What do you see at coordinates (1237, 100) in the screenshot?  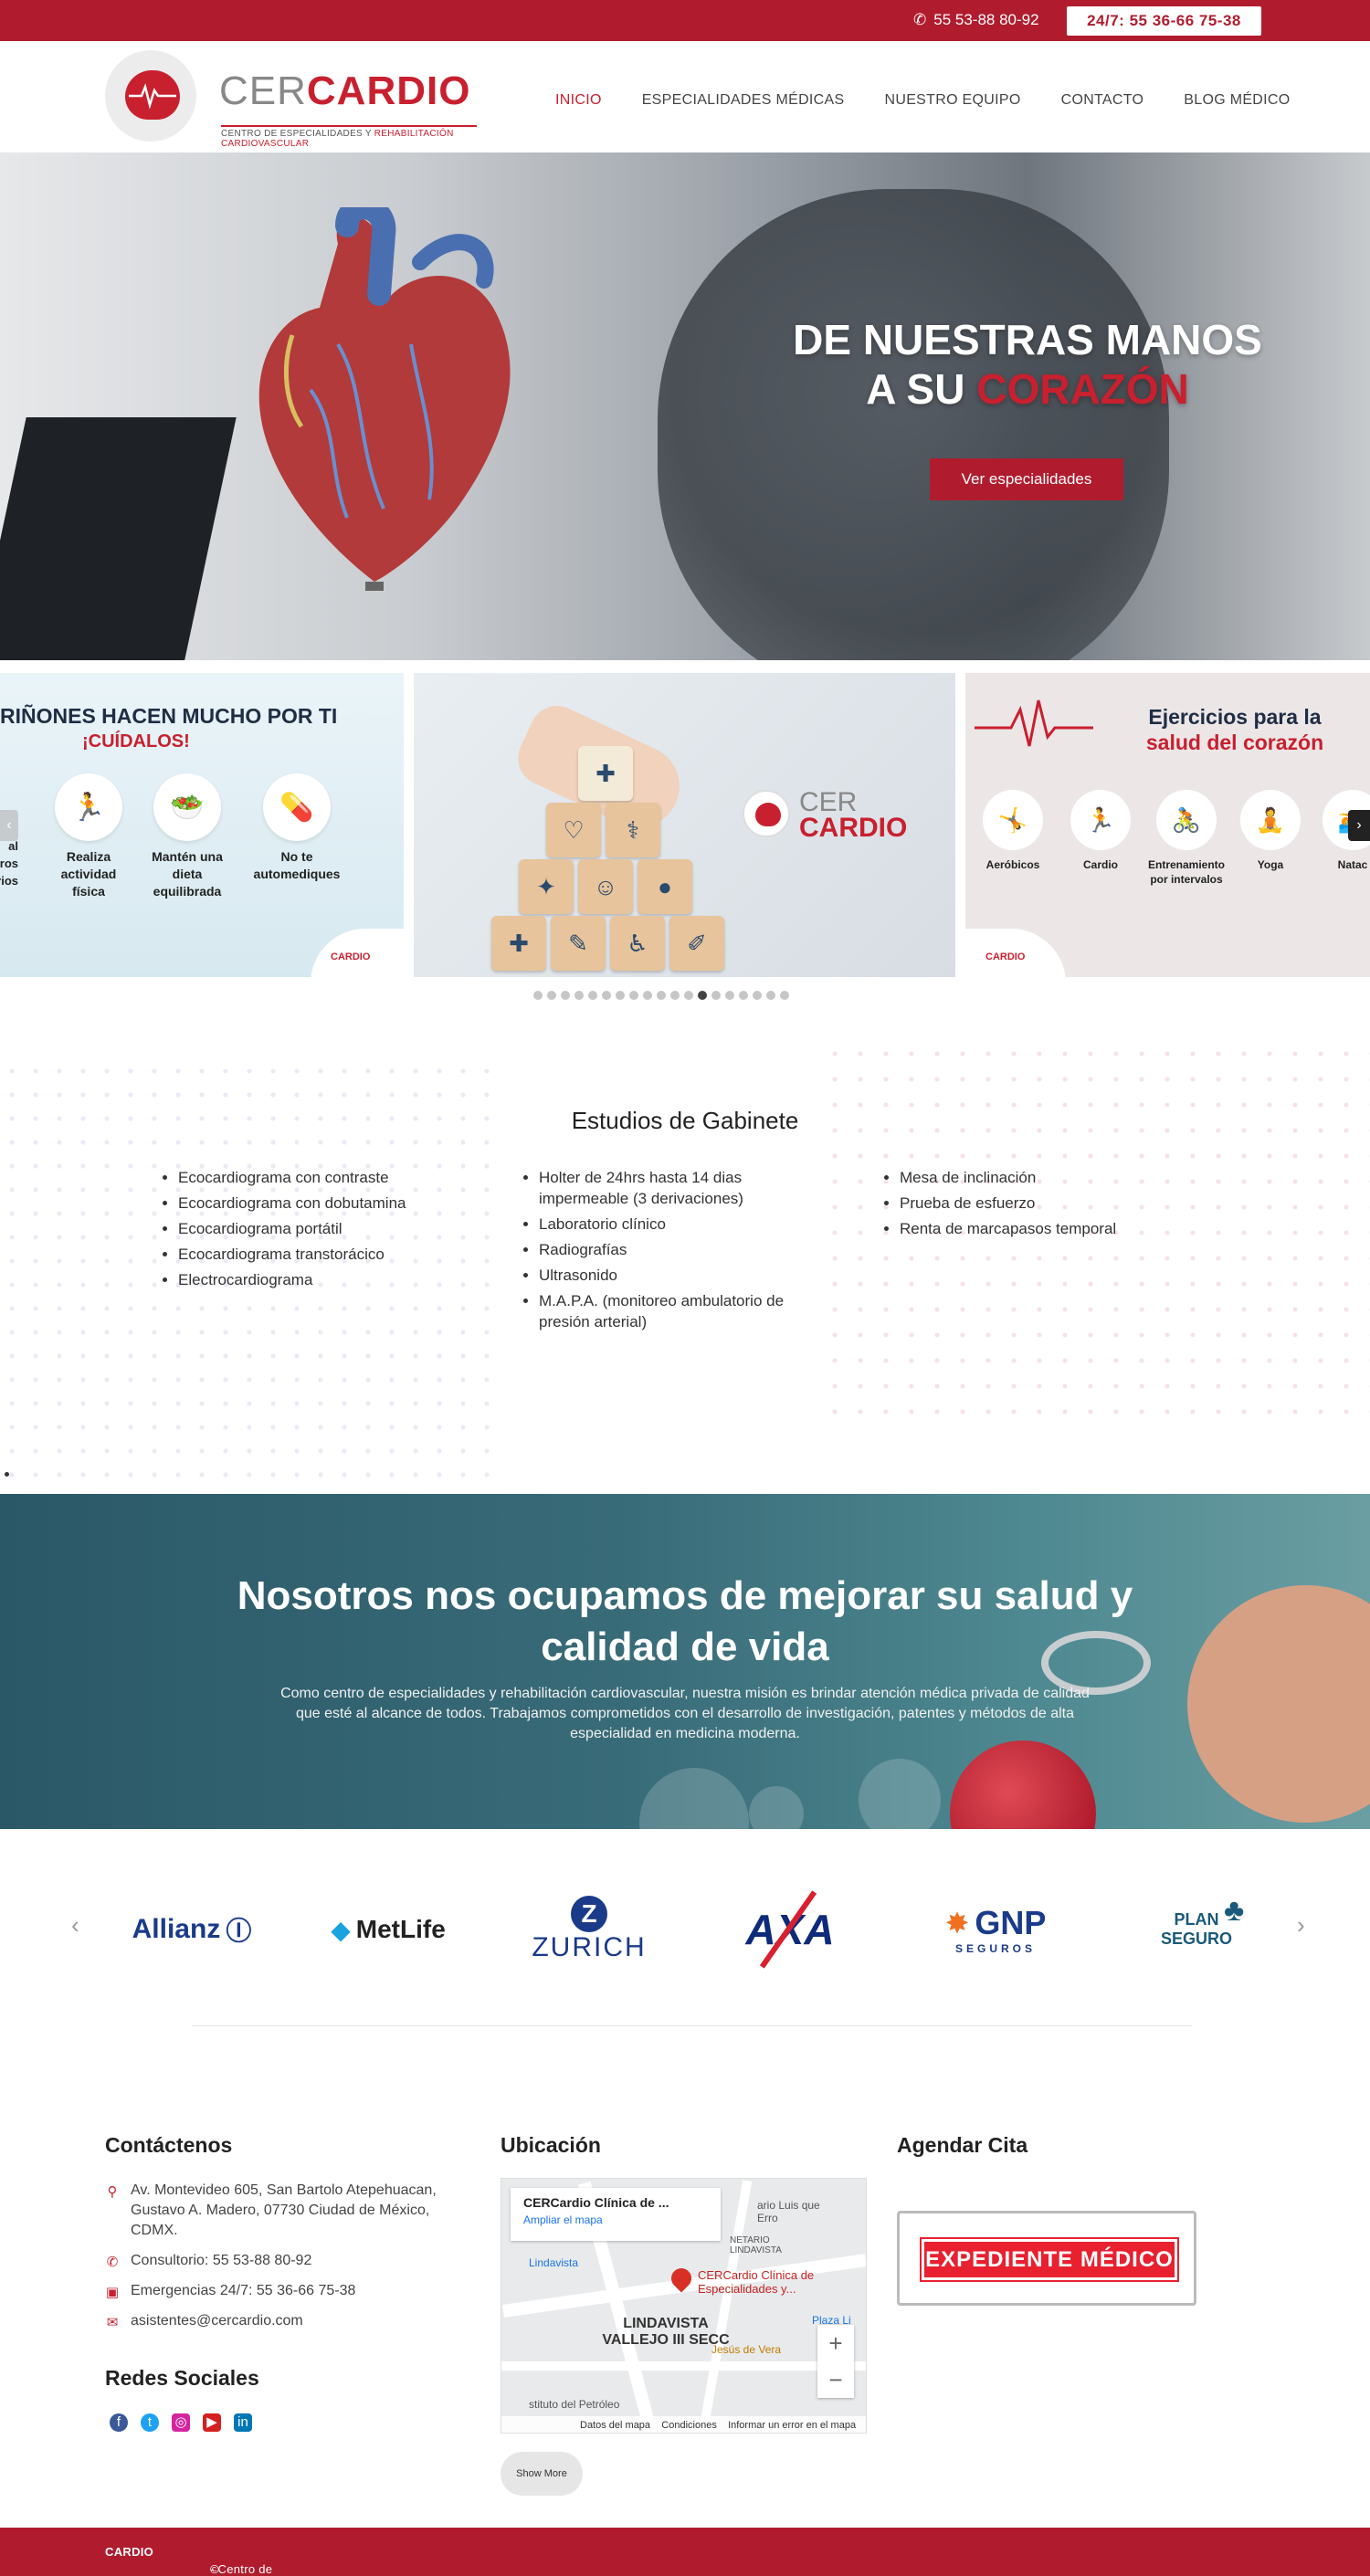 I see `nav-blog: BLOG MÉDICO` at bounding box center [1237, 100].